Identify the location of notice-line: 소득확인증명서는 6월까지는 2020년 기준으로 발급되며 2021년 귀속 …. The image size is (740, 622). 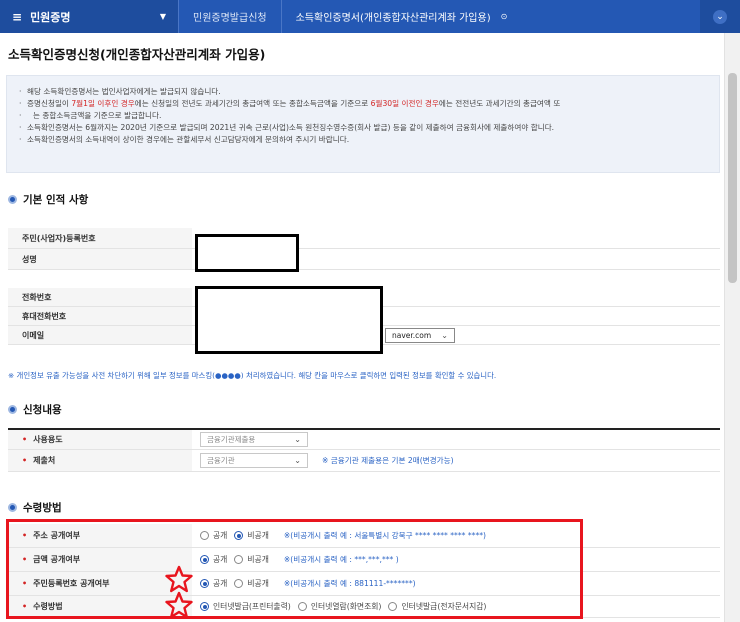
(363, 128).